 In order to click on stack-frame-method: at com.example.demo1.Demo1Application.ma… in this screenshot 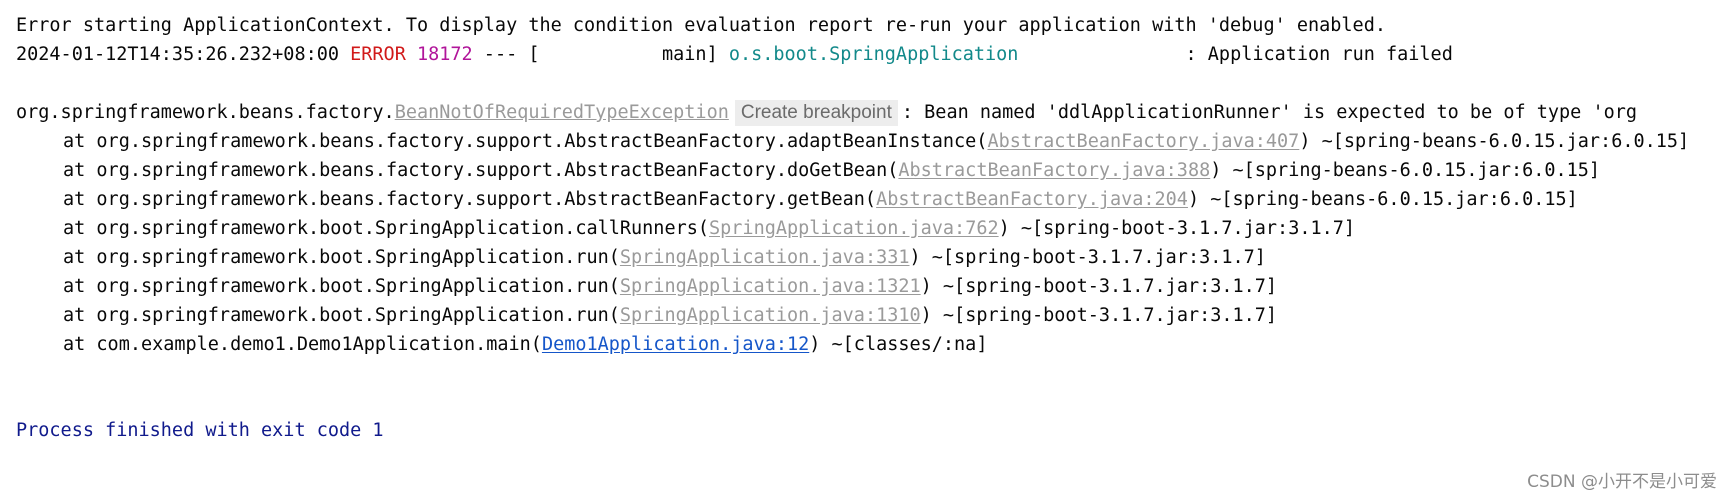, I will do `click(302, 344)`.